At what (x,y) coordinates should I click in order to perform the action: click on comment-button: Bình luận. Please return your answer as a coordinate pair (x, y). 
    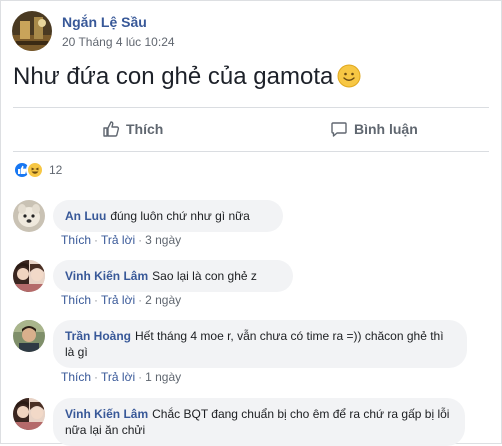
    Looking at the image, I should click on (374, 129).